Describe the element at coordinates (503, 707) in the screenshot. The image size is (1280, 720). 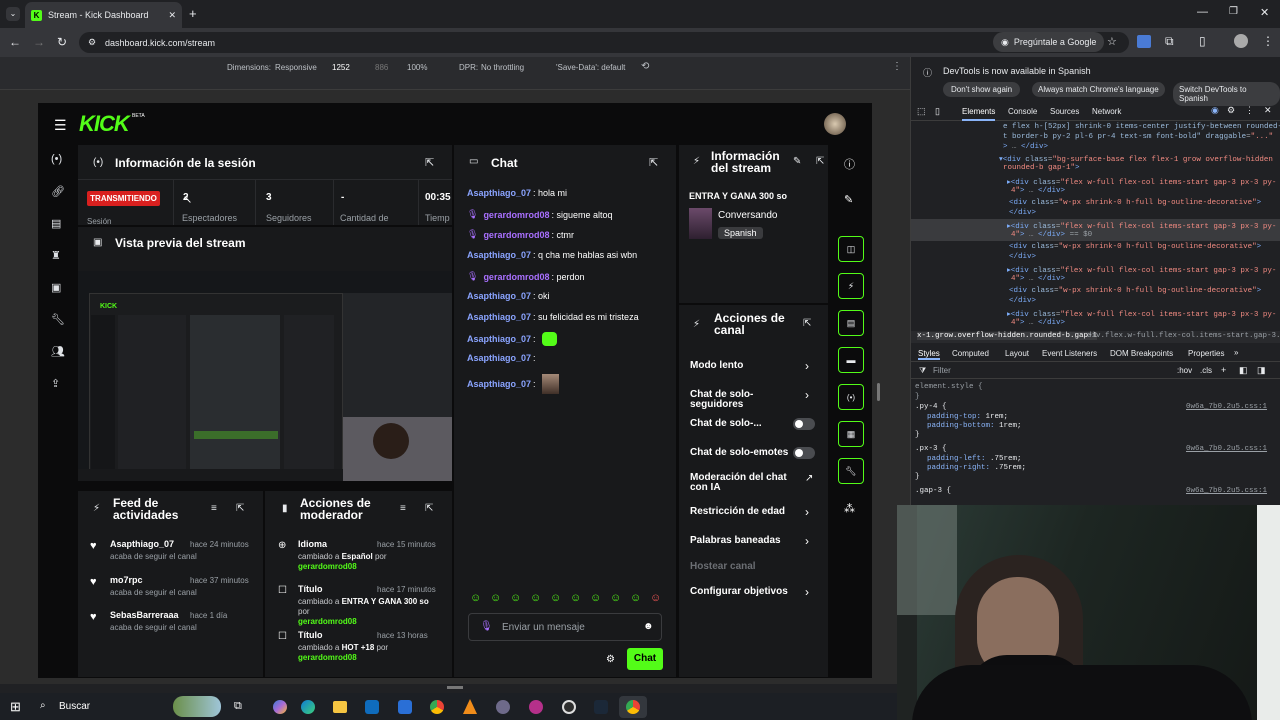
I see `app-icon` at that location.